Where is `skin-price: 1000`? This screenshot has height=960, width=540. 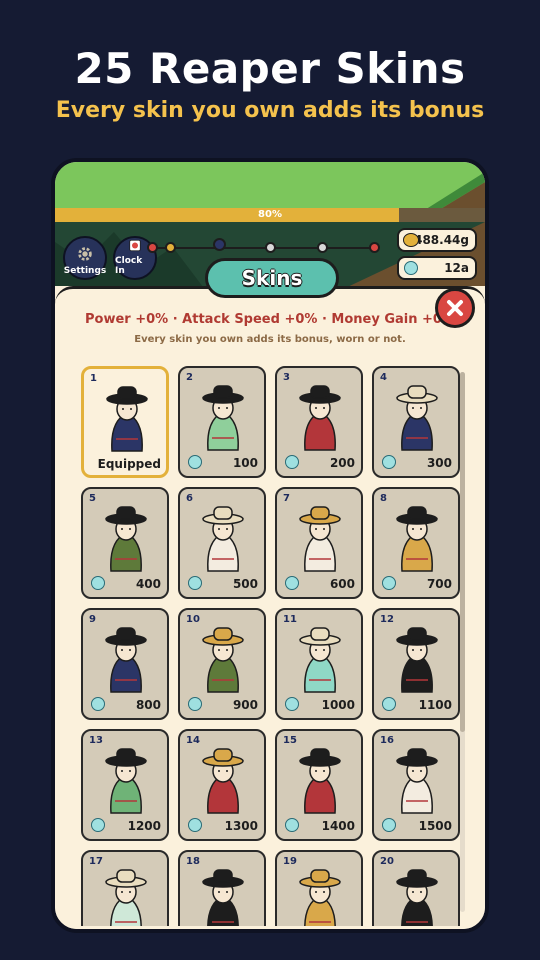
skin-price: 1000 is located at coordinates (338, 705).